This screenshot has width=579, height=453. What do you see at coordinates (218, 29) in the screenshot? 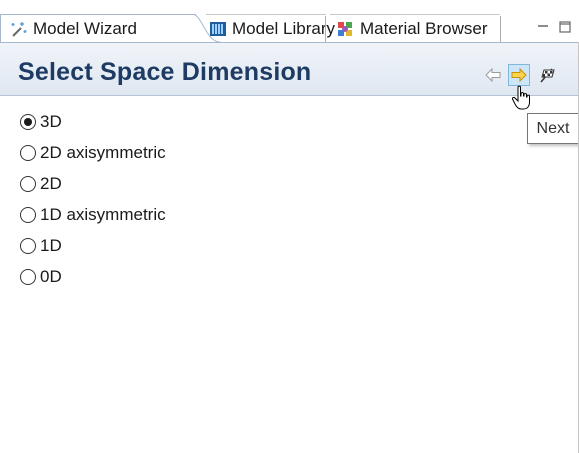
I see `library-icon` at bounding box center [218, 29].